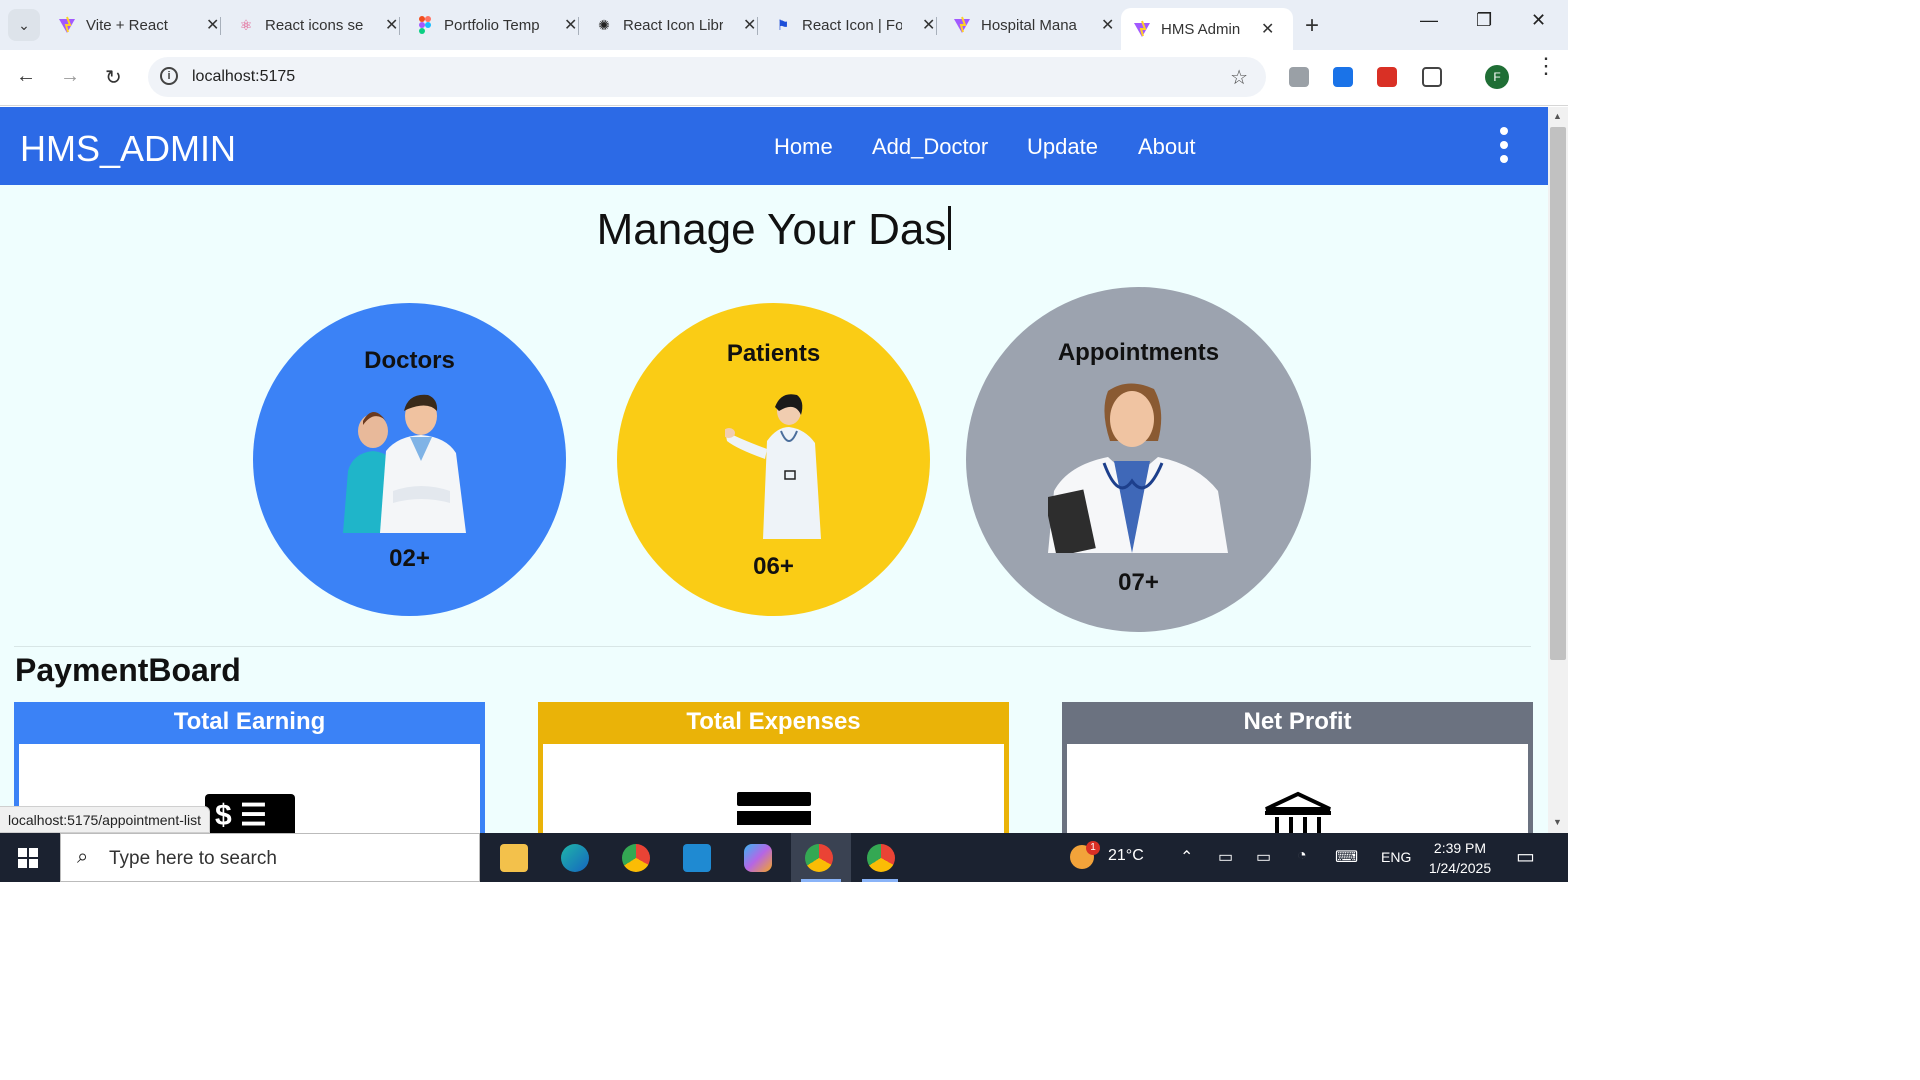 Image resolution: width=1920 pixels, height=1080 pixels. Describe the element at coordinates (1138, 582) in the screenshot. I see `stat-count: 07+` at that location.